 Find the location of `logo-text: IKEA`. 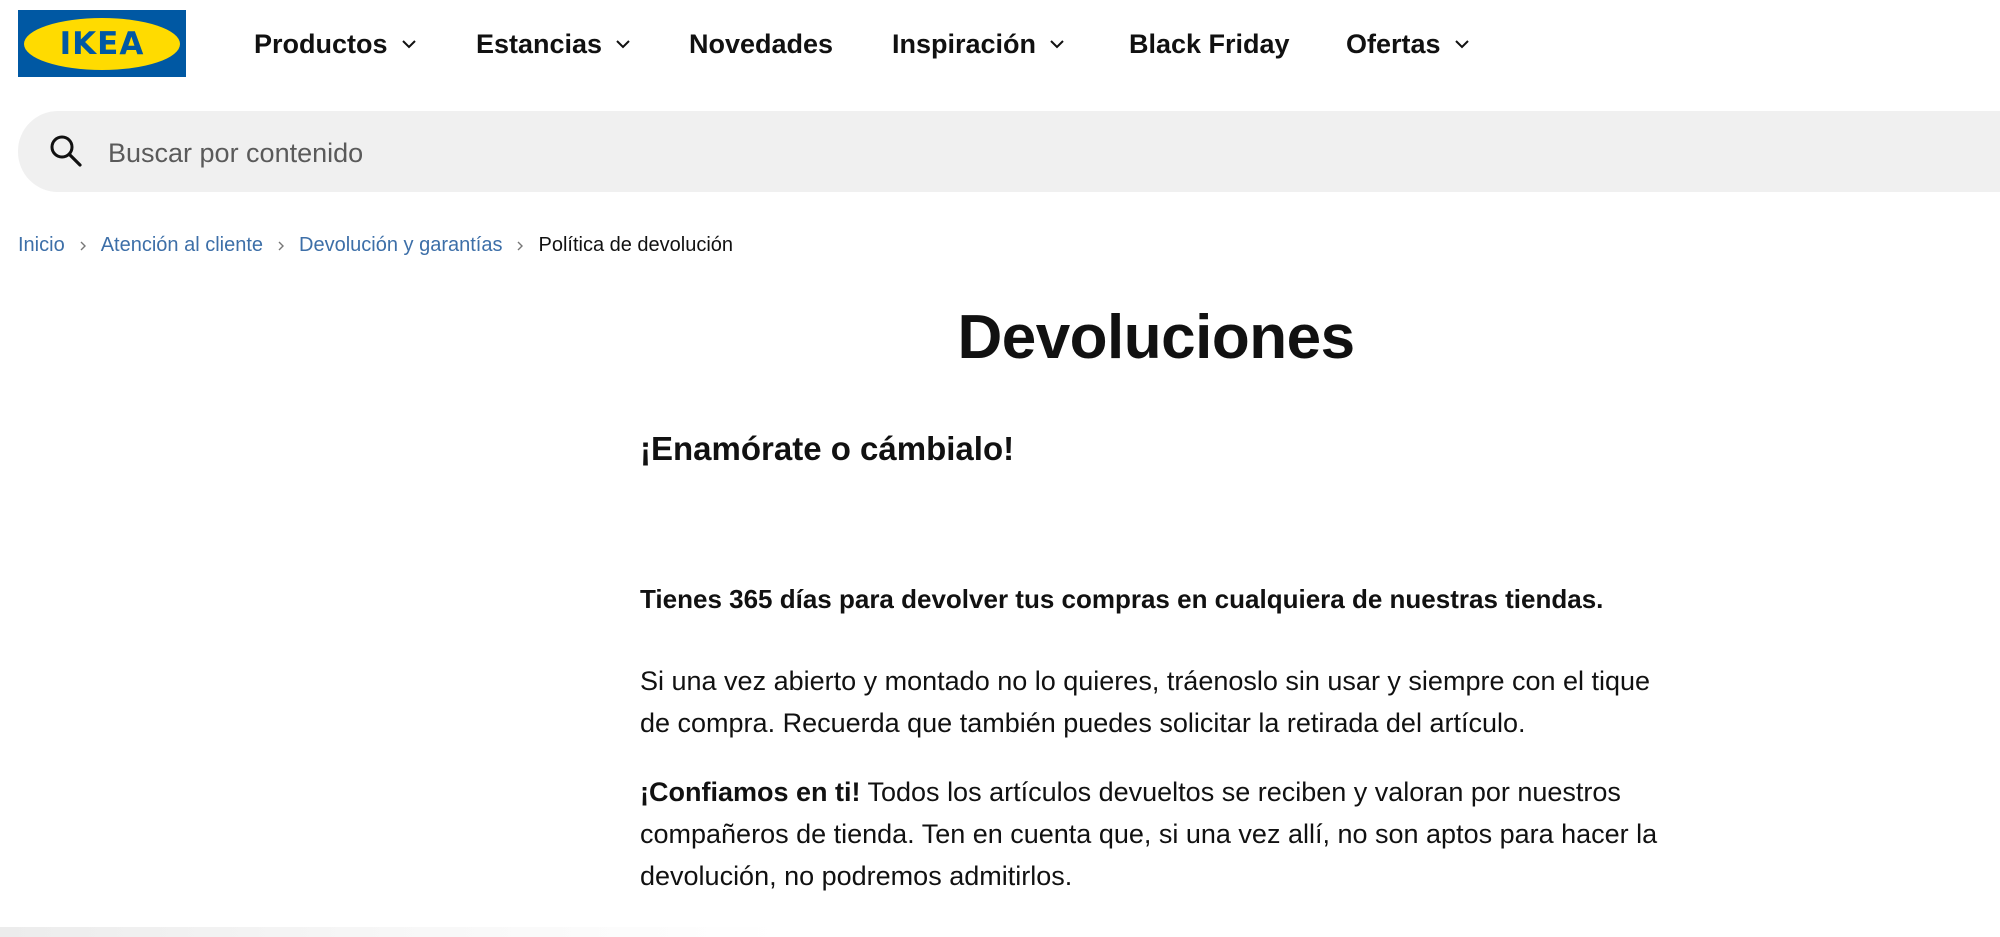

logo-text: IKEA is located at coordinates (102, 43).